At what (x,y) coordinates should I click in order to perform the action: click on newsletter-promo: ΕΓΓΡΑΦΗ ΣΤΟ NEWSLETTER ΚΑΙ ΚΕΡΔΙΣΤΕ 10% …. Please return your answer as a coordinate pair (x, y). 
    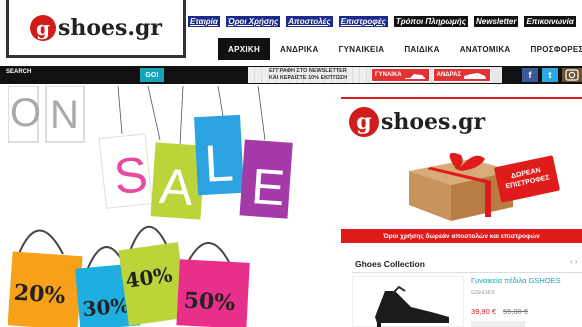
    Looking at the image, I should click on (308, 75).